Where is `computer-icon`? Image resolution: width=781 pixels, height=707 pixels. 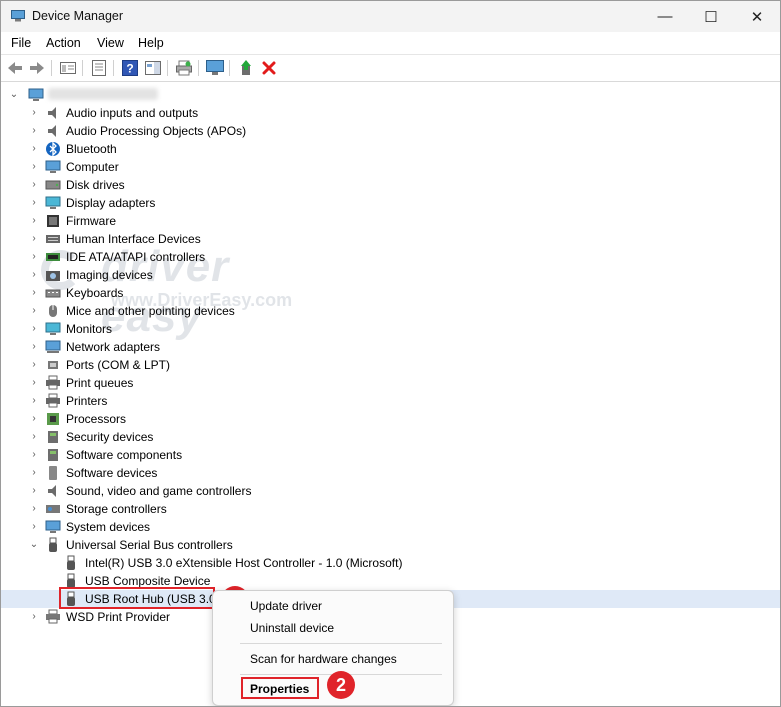 computer-icon is located at coordinates (36, 94).